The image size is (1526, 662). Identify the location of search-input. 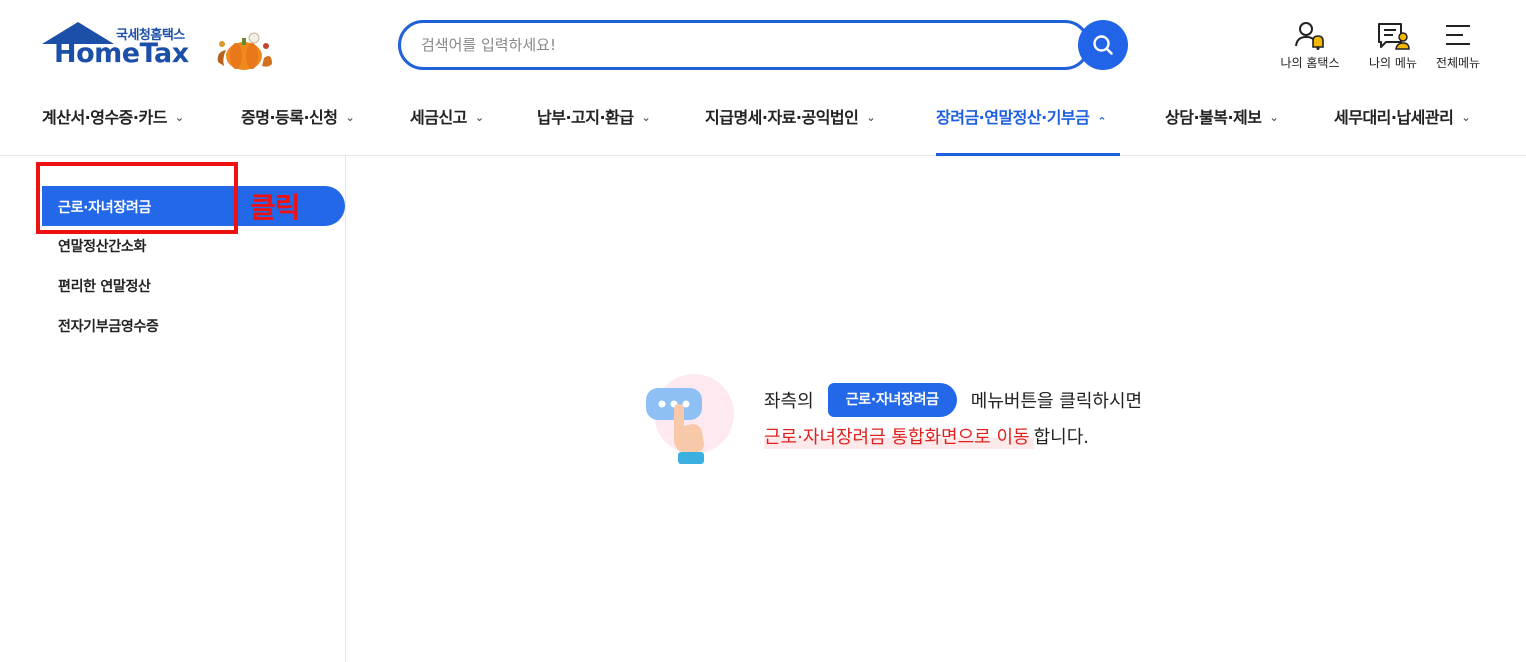
(741, 45).